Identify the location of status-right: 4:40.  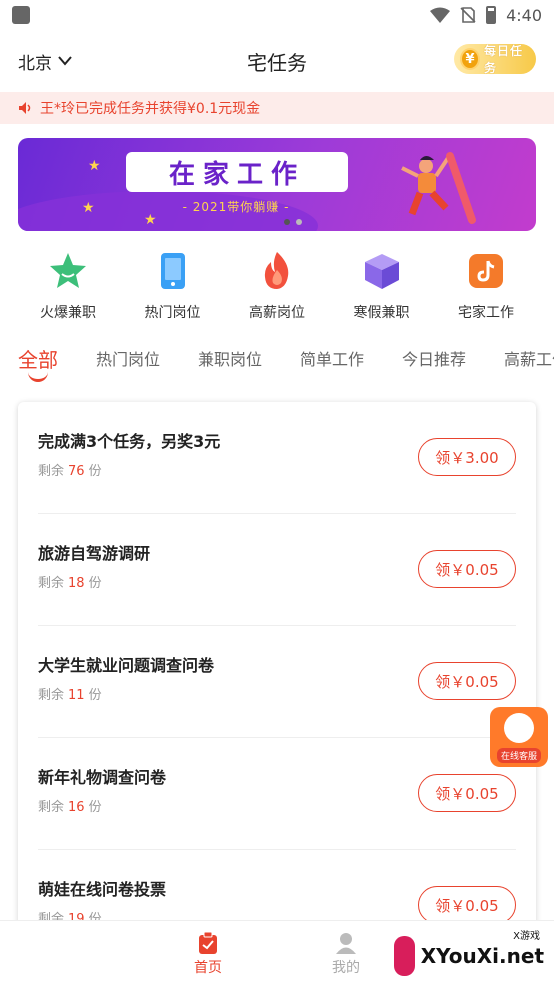
(486, 15).